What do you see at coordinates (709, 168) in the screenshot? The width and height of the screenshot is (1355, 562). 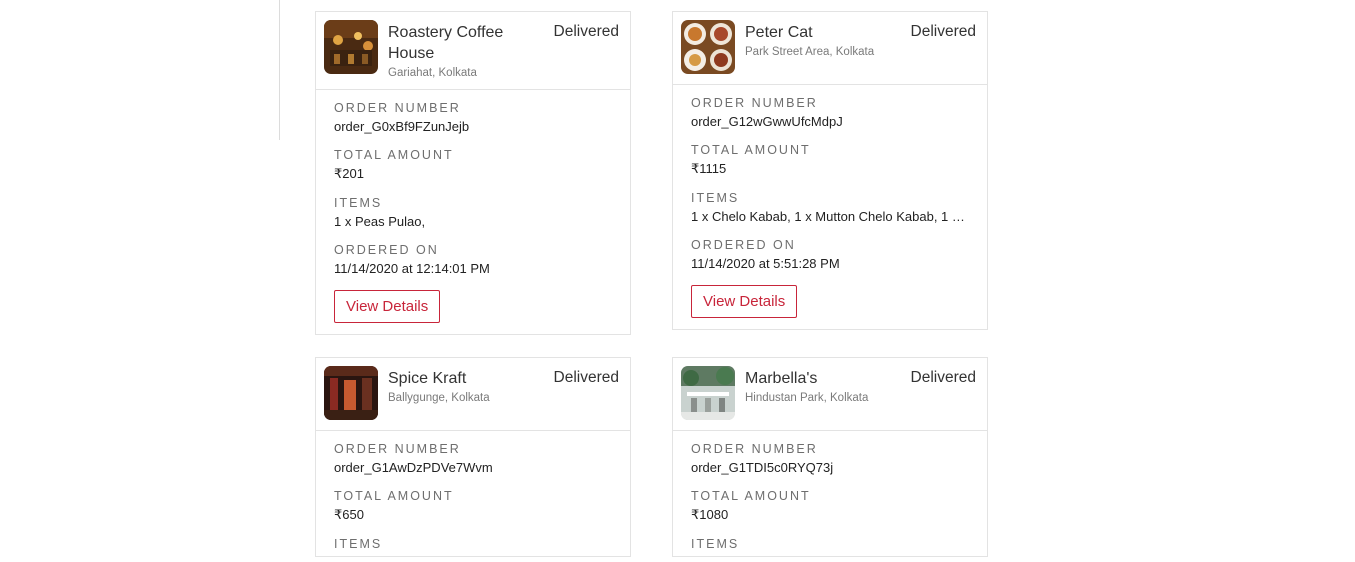 I see `total-amount-value: ₹1115` at bounding box center [709, 168].